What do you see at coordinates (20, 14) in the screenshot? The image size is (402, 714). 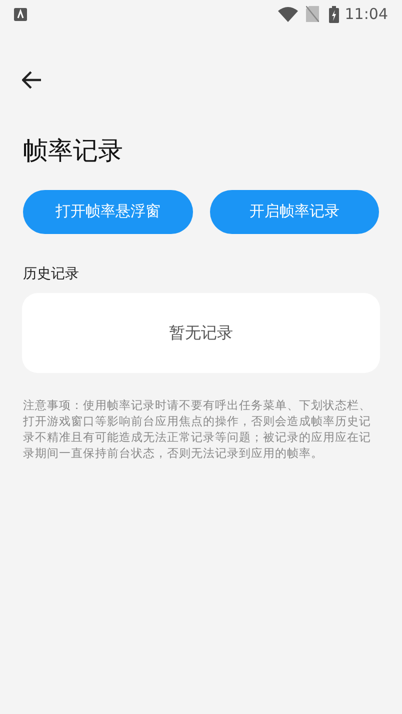 I see `notification-icon` at bounding box center [20, 14].